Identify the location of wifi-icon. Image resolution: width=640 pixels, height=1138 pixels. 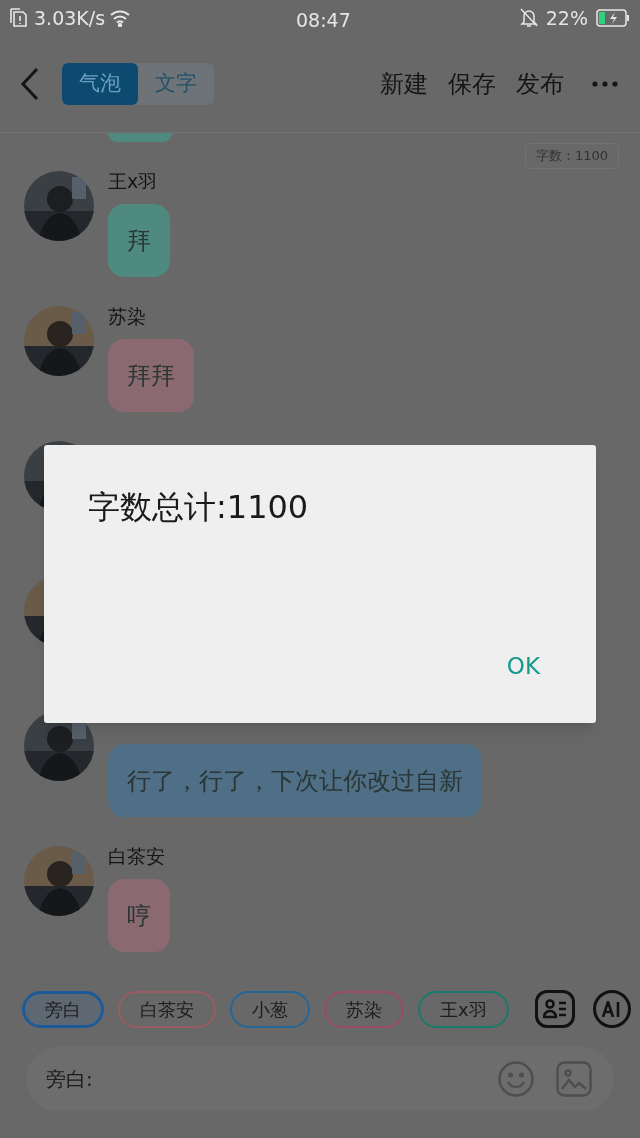
(120, 18).